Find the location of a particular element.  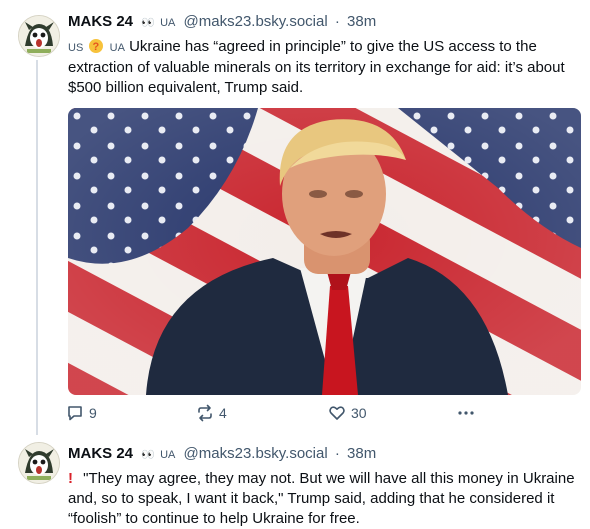

reply-button: 9 is located at coordinates (81, 413).